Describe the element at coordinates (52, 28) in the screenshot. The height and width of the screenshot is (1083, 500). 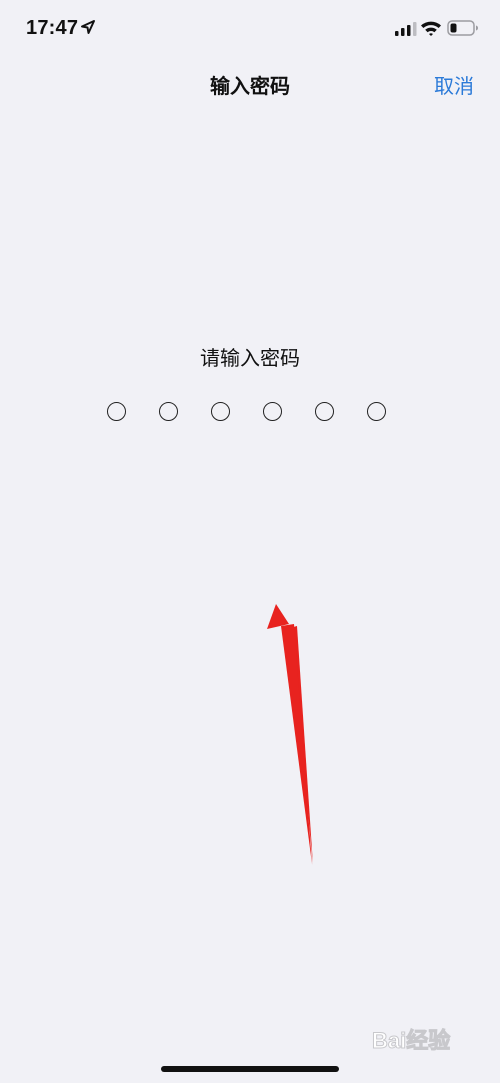
I see `status-time: 17:47` at that location.